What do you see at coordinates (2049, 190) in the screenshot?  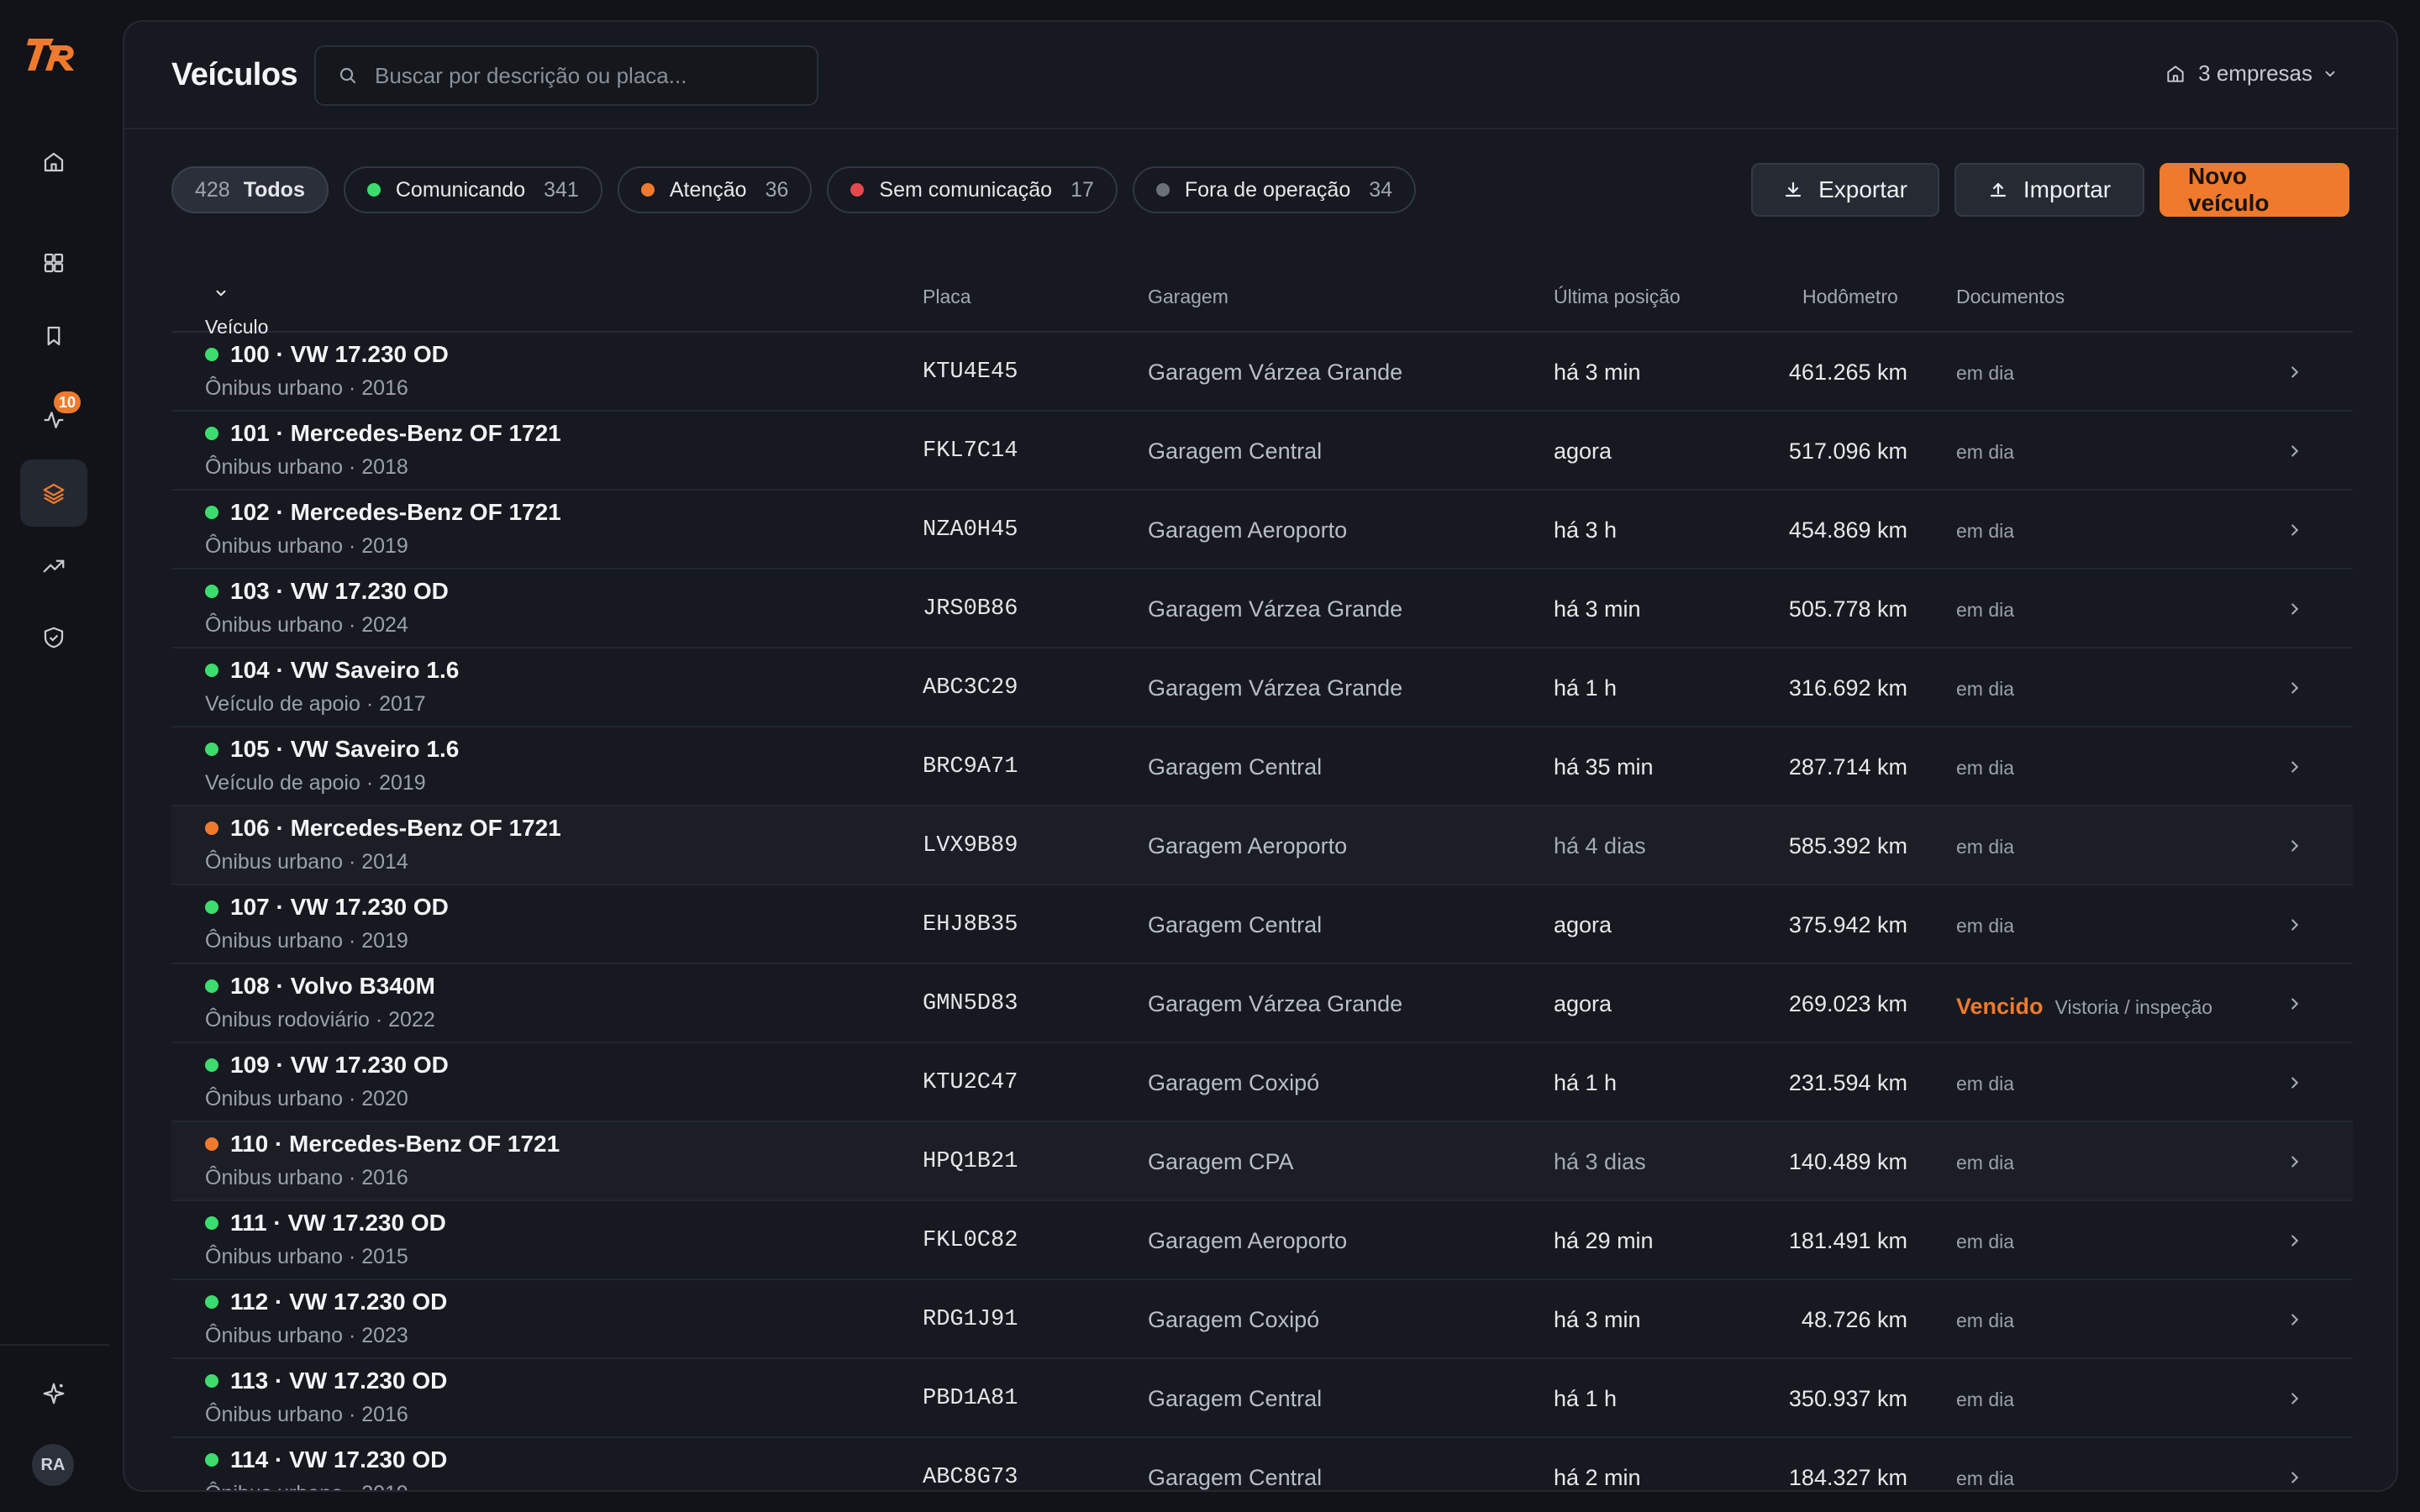 I see `import-button: Importar` at bounding box center [2049, 190].